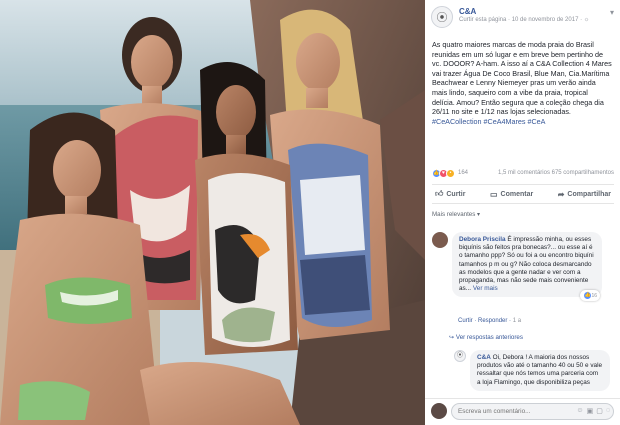  I want to click on wow-reaction-icon: •, so click(450, 173).